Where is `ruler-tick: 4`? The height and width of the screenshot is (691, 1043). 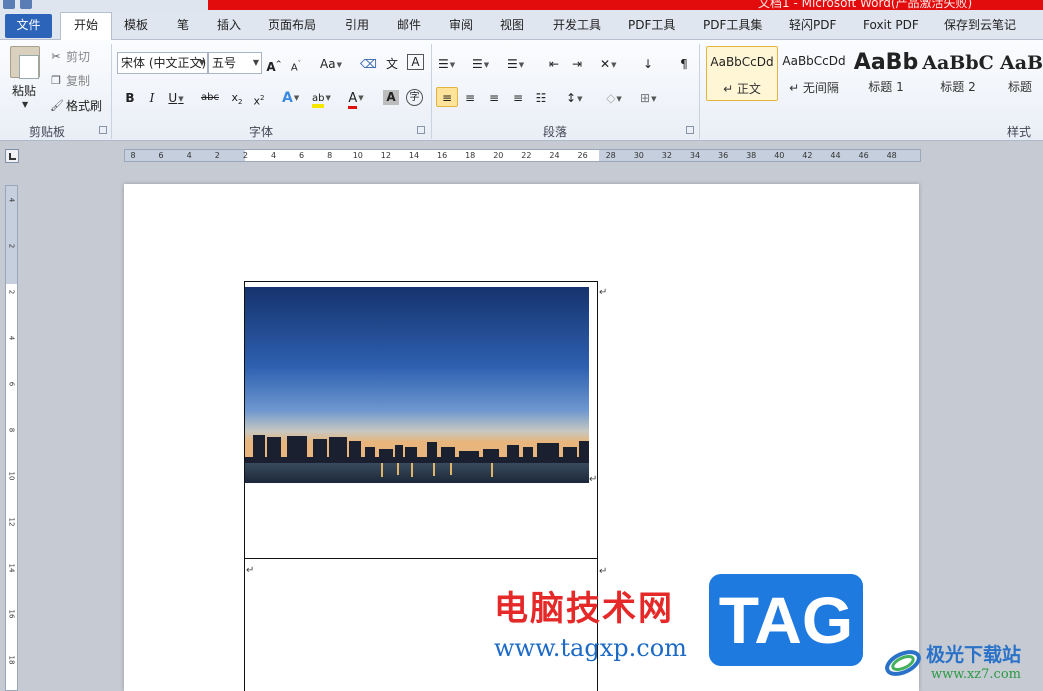 ruler-tick: 4 is located at coordinates (189, 155).